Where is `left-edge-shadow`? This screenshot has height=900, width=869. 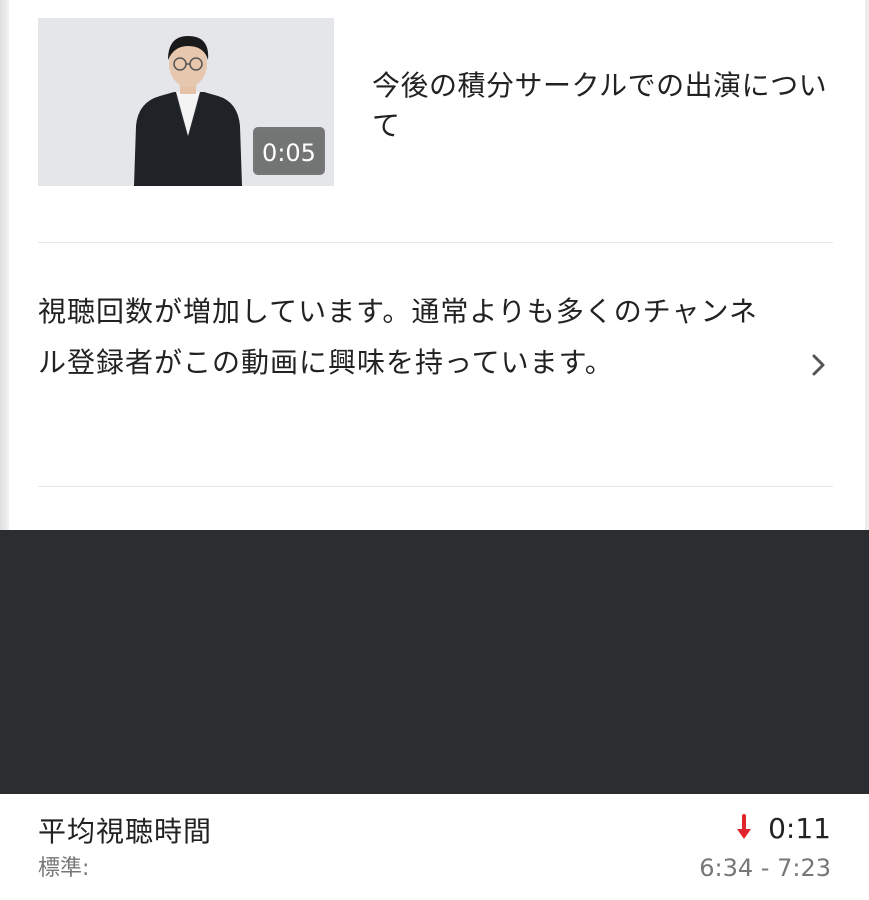 left-edge-shadow is located at coordinates (4, 265).